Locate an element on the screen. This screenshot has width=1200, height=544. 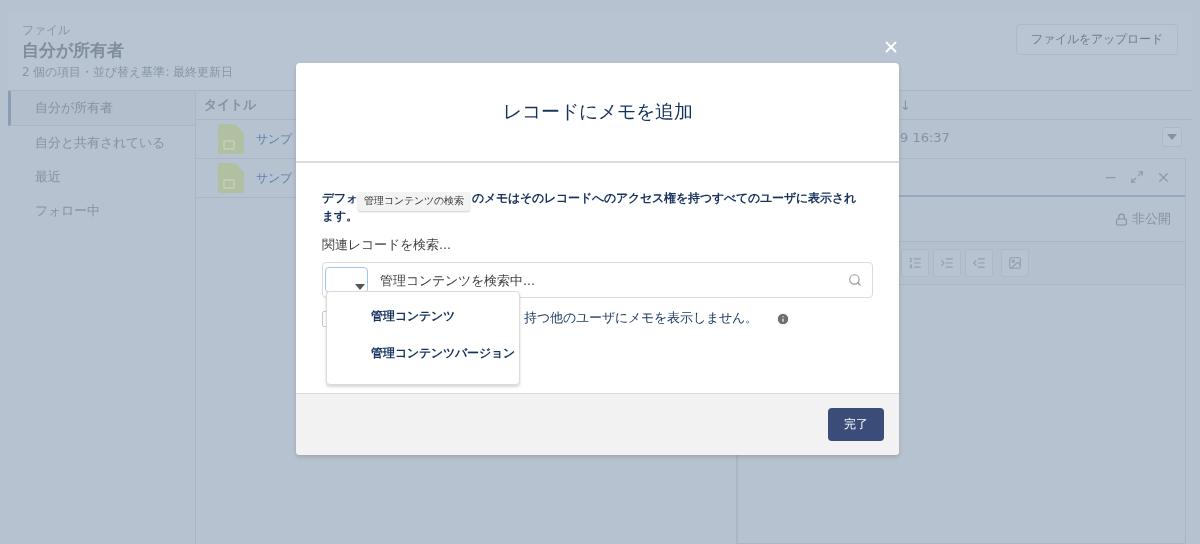
numbered-list-button is located at coordinates (915, 263).